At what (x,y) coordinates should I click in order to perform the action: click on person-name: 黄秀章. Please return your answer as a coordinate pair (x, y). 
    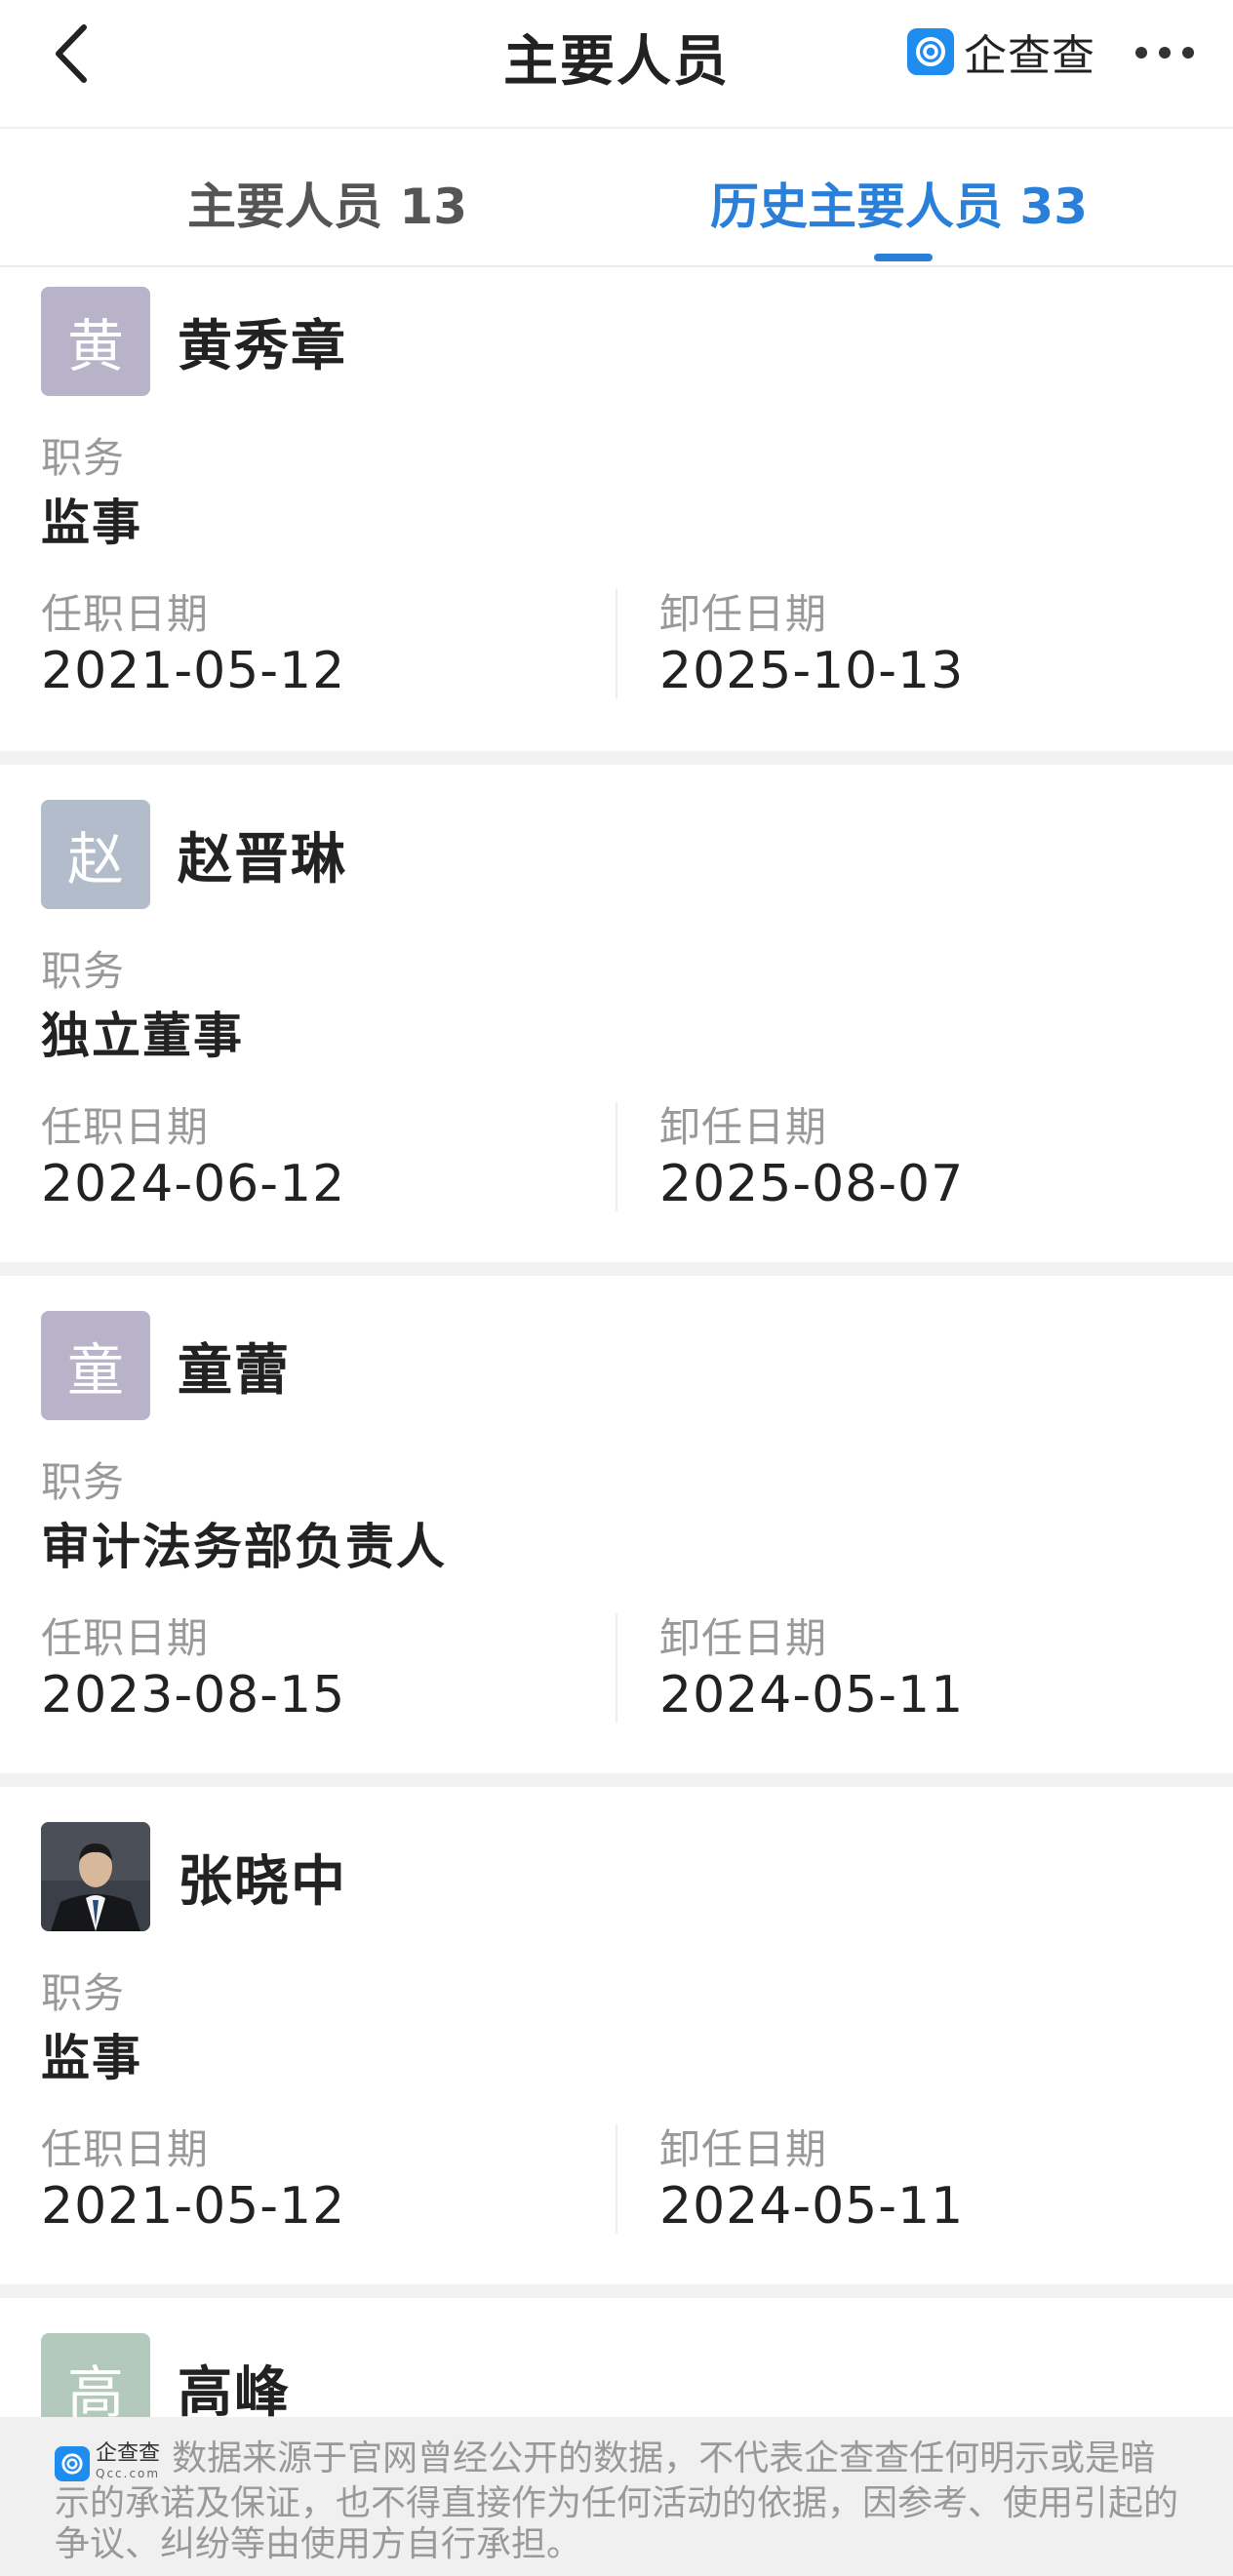
    Looking at the image, I should click on (262, 341).